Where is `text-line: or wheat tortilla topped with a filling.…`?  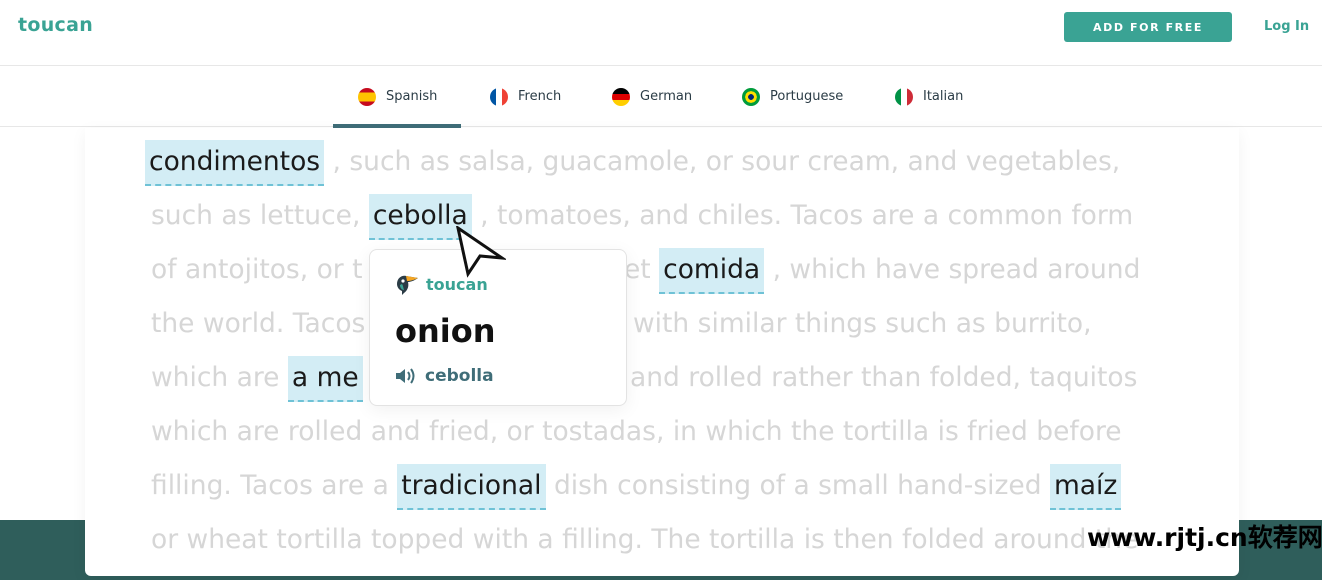 text-line: or wheat tortilla topped with a filling.… is located at coordinates (644, 540).